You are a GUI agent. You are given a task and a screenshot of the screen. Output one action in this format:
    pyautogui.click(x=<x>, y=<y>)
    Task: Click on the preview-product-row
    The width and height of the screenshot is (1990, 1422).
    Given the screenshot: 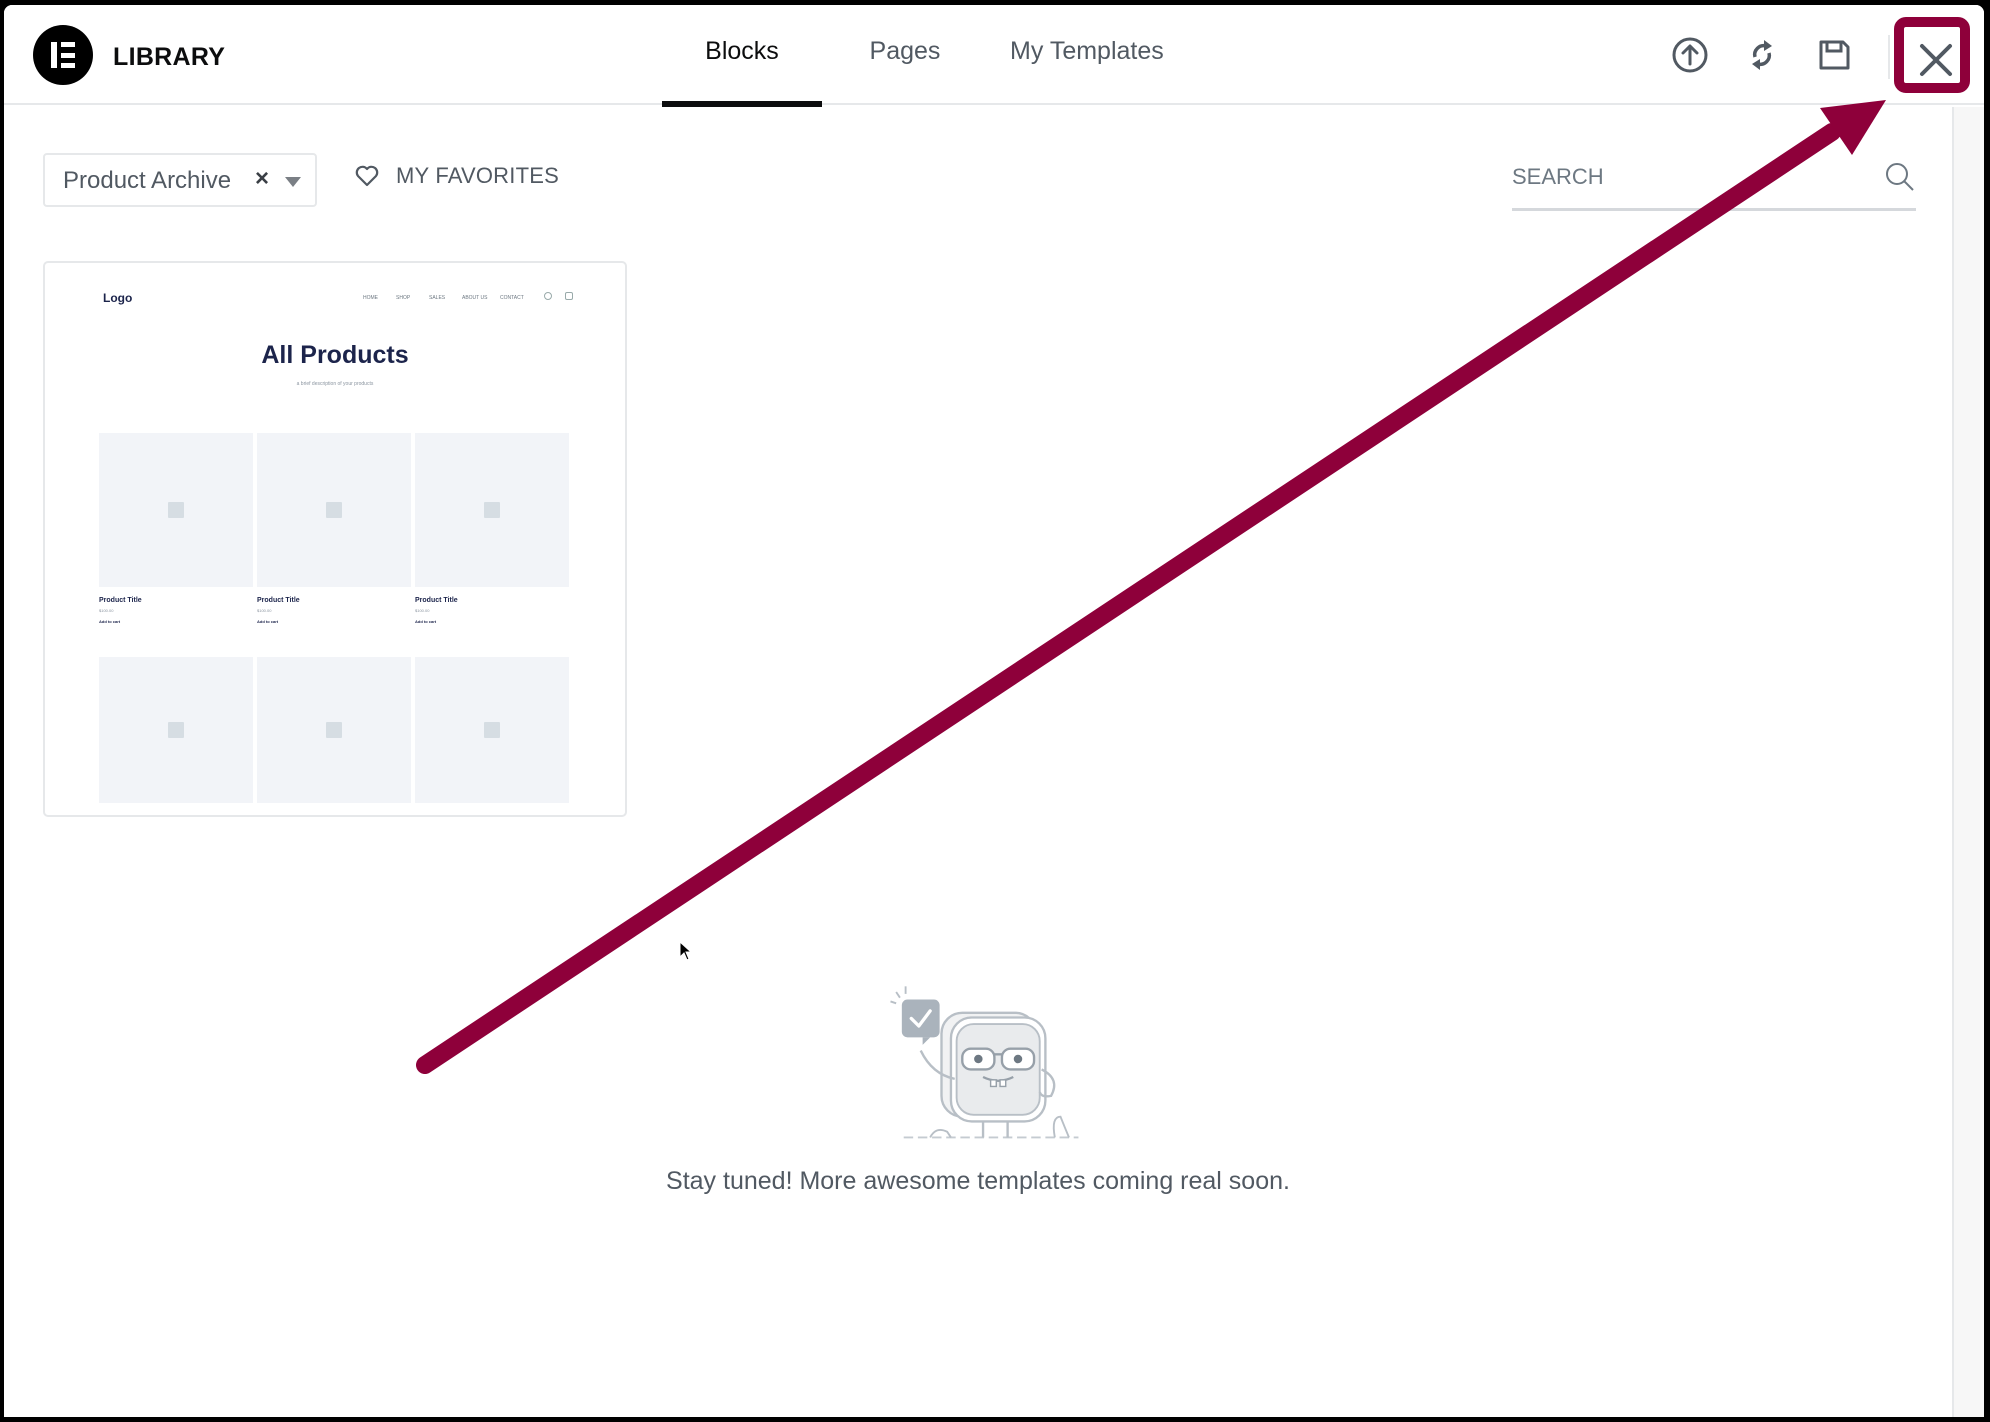 What is the action you would take?
    pyautogui.click(x=335, y=730)
    